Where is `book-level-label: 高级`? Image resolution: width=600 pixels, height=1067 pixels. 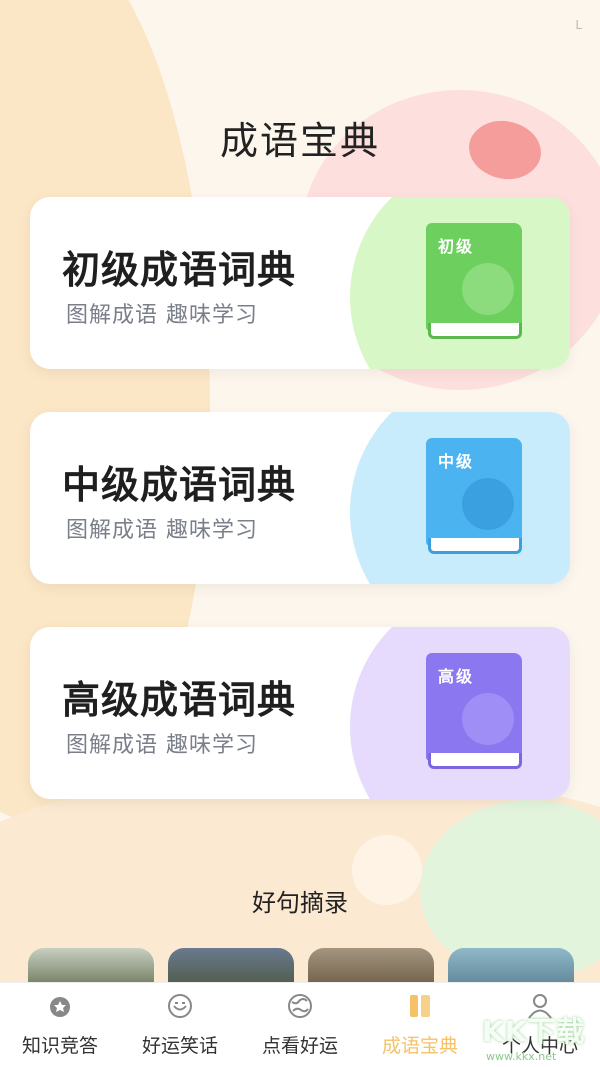 book-level-label: 高级 is located at coordinates (456, 676).